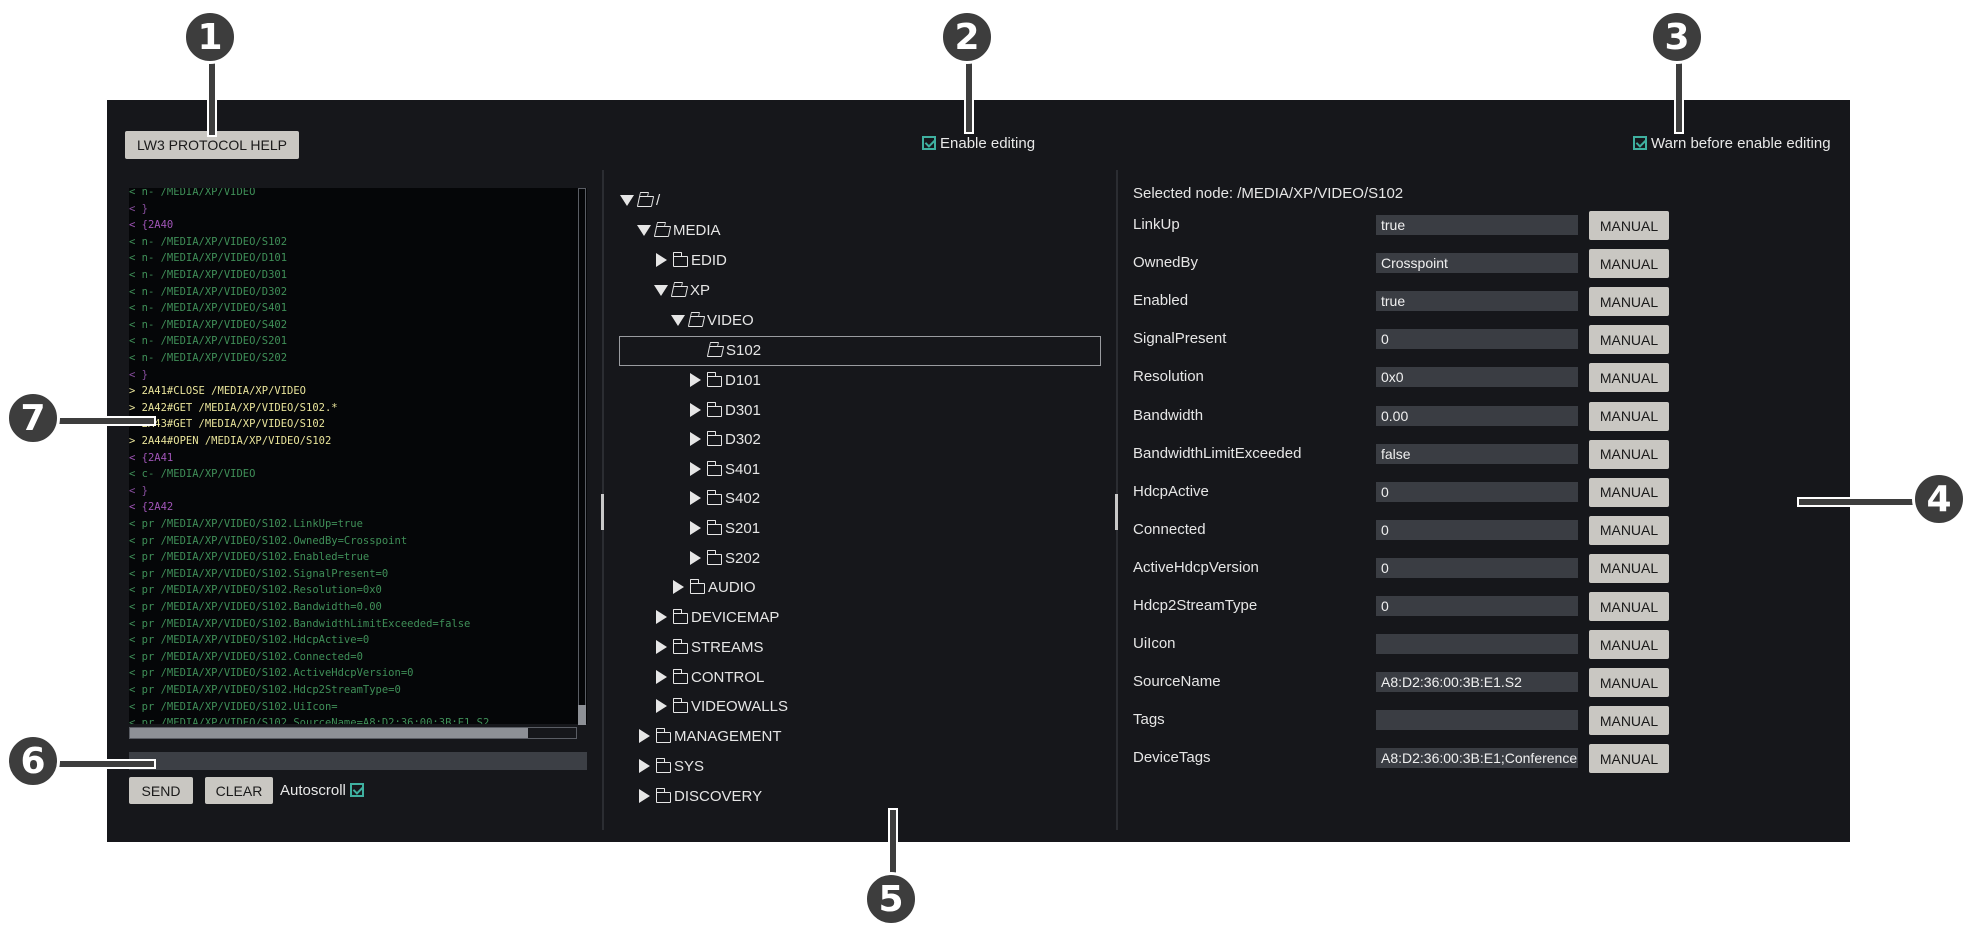 The height and width of the screenshot is (931, 1967). I want to click on tree-node: S401, so click(724, 469).